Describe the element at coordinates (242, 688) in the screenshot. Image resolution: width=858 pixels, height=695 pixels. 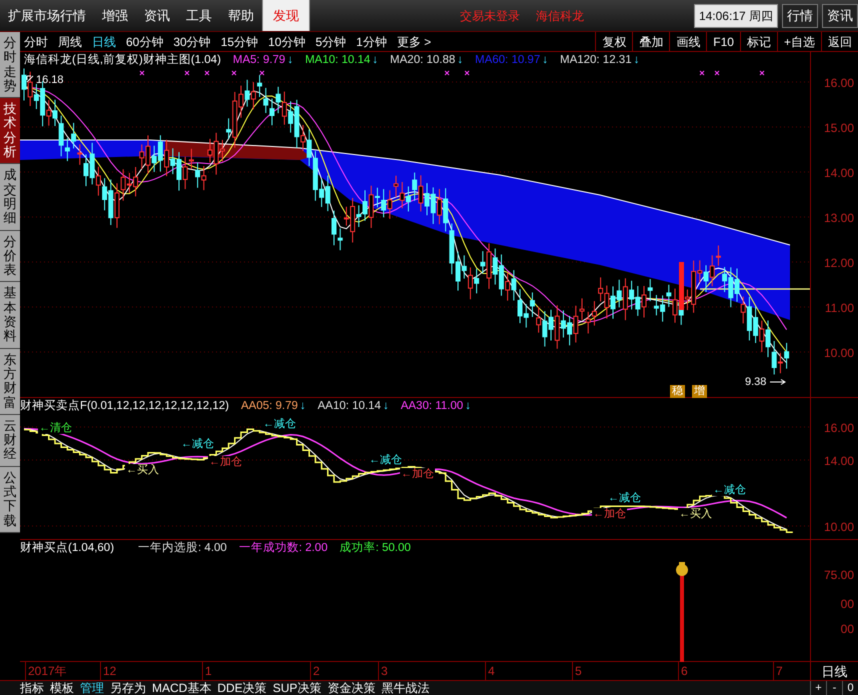
I see `formula-tab: DDE决策` at that location.